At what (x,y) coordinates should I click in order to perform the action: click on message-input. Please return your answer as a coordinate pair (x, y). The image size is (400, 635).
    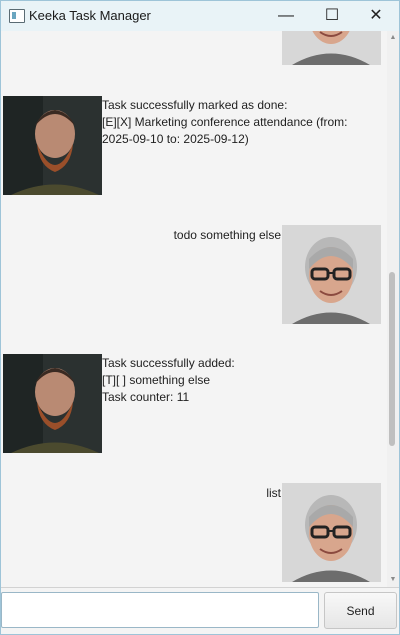
    Looking at the image, I should click on (160, 610).